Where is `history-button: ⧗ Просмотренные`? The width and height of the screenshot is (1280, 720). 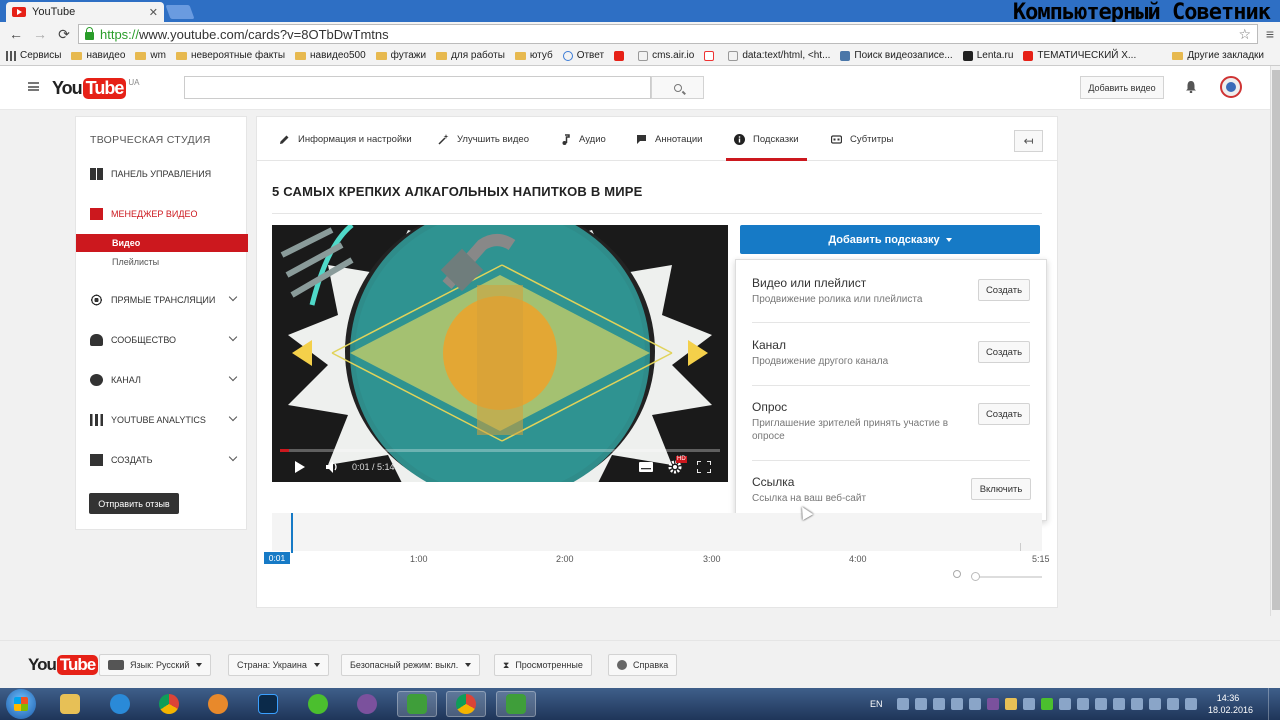 history-button: ⧗ Просмотренные is located at coordinates (543, 665).